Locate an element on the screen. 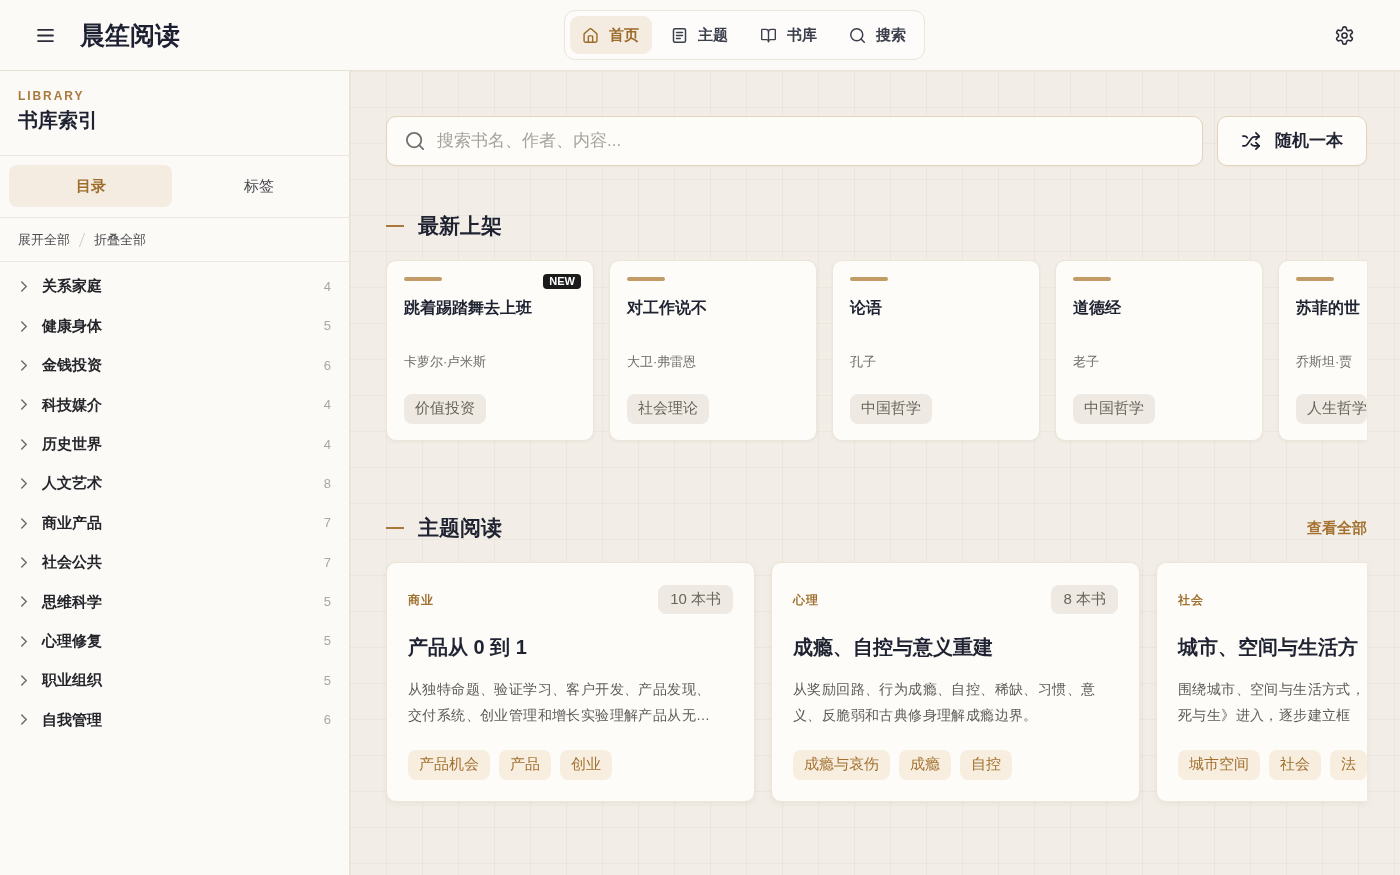 The width and height of the screenshot is (1400, 875). book-count-badge: 8 本书 is located at coordinates (1084, 599).